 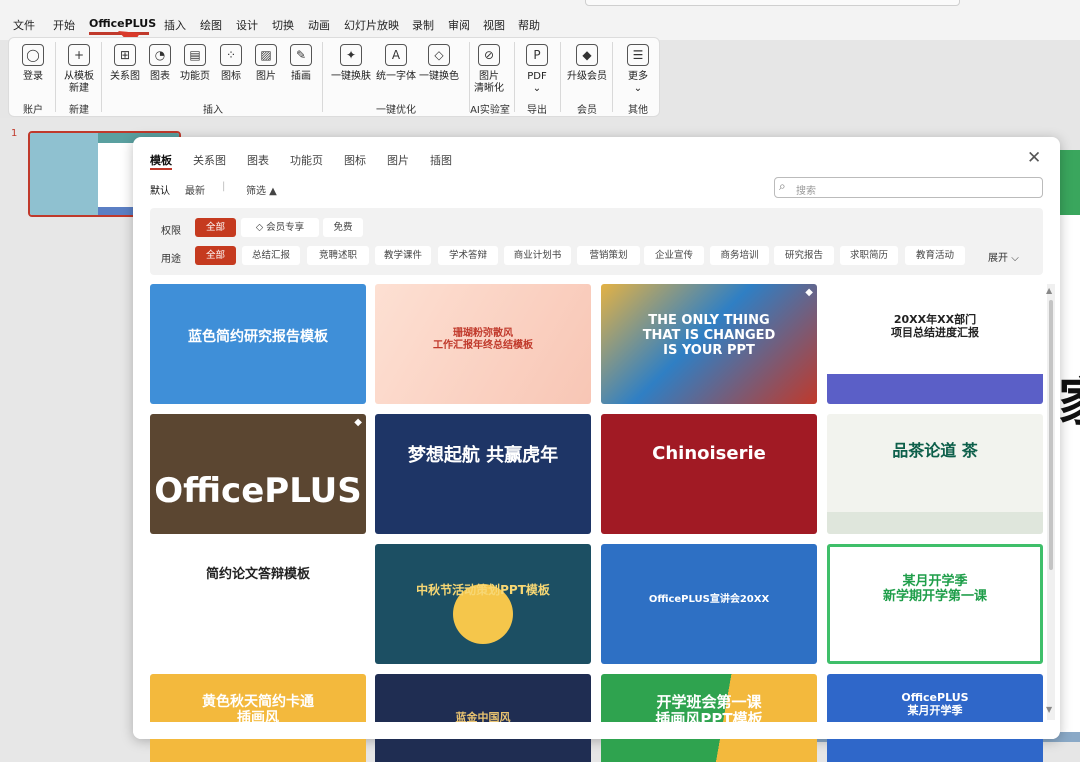 I want to click on diamond-icon: ◇, so click(x=261, y=227).